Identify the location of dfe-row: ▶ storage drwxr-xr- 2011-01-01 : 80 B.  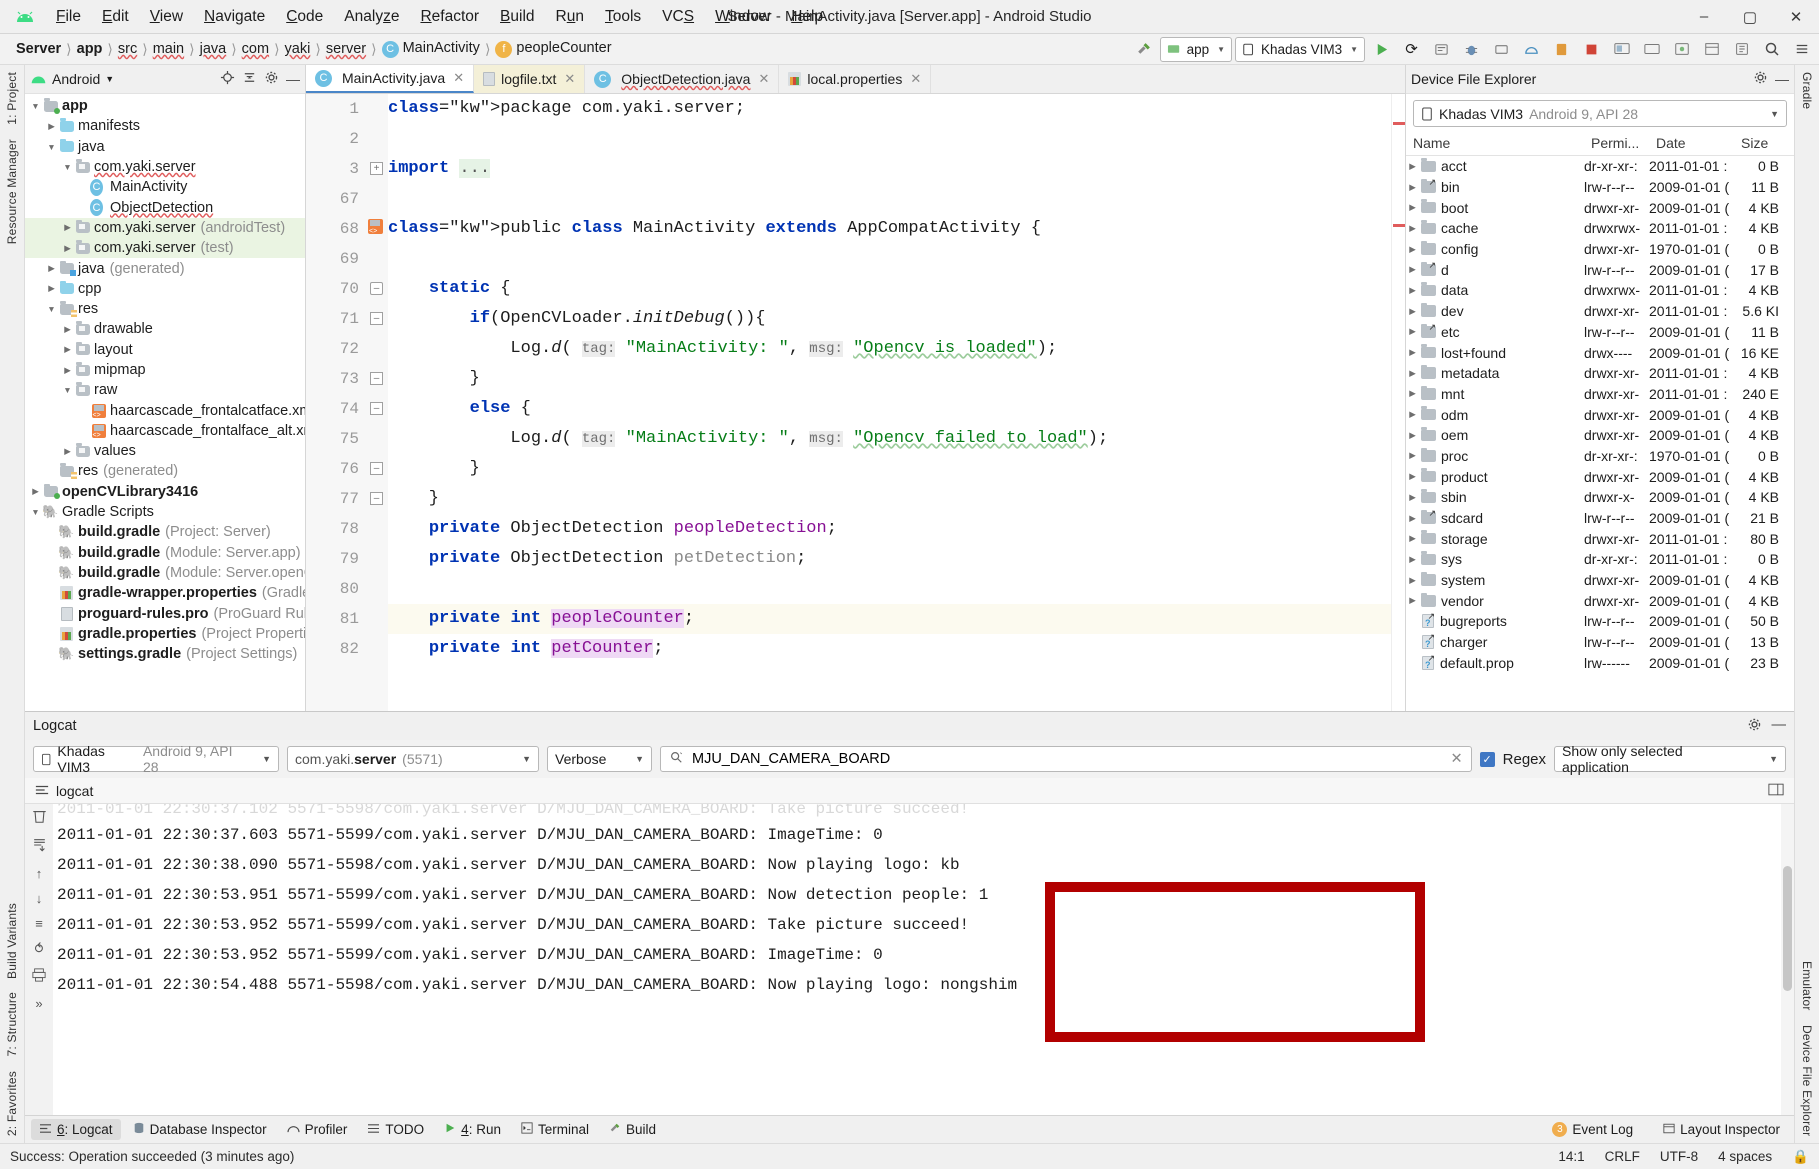
(1600, 538).